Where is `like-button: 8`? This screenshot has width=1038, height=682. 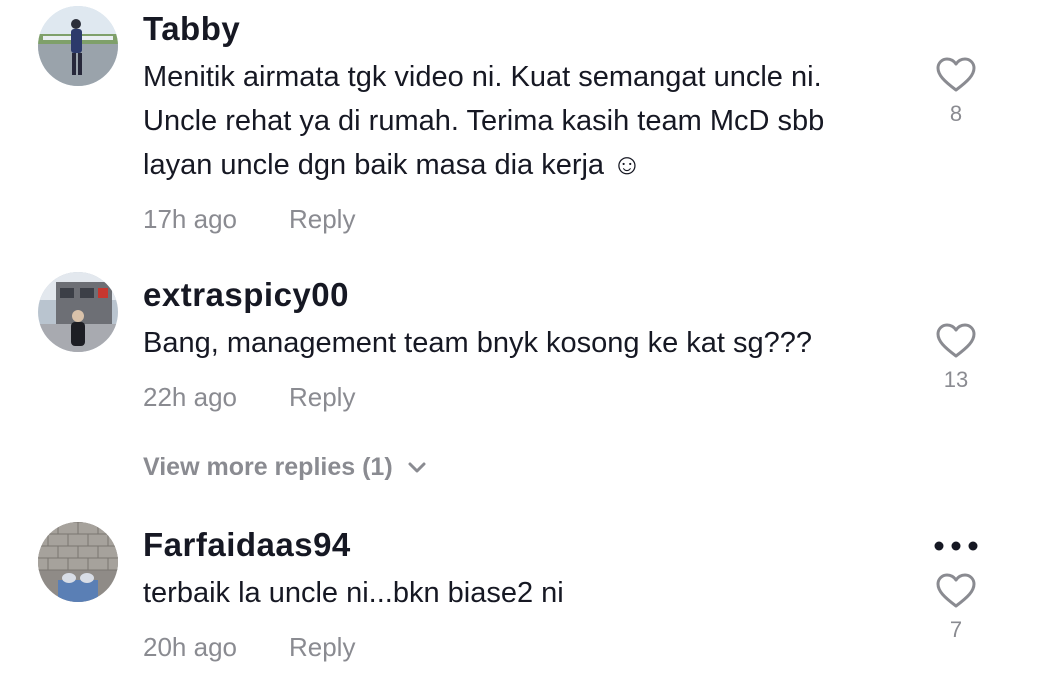
like-button: 8 is located at coordinates (956, 92).